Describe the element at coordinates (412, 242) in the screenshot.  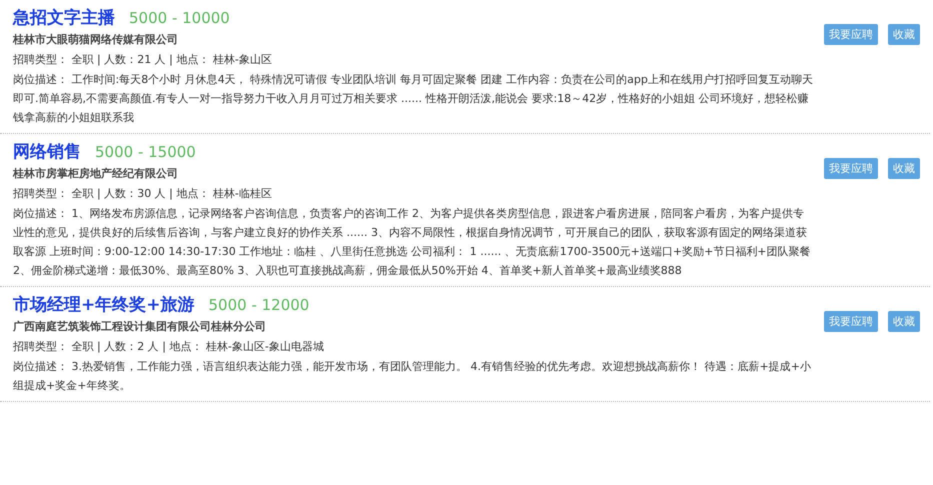
I see `job-description: 岗位描述： 1、网络发布房源信息，记录网络客户咨询信息，负责客户的咨询工作 2、为客户提供各类房型信息，跟进客户看房进展，陪同客户看房，为客户提供专业性的意见，提供良好的后续售后咨询，与客户建立良好的协作关系 ...... 3、内容不局限性，根据自身情况调节，可开展自己的团队，获取客源有固定的网络渠道获取客源 上班时间：9:00-12:00 14:30-17:30 工作地址：临桂 、八里街任意挑选 公司福利： 1 ...... 、无责底薪1700-3500元+送端口+奖励+节日福利+团队聚餐 2、佣金阶梯式递增：最低30%、最高至80% 3、入职也可直接挑战高薪，佣金最低从50%开始 4、首单奖+新人首单奖+最高业绩奖888` at that location.